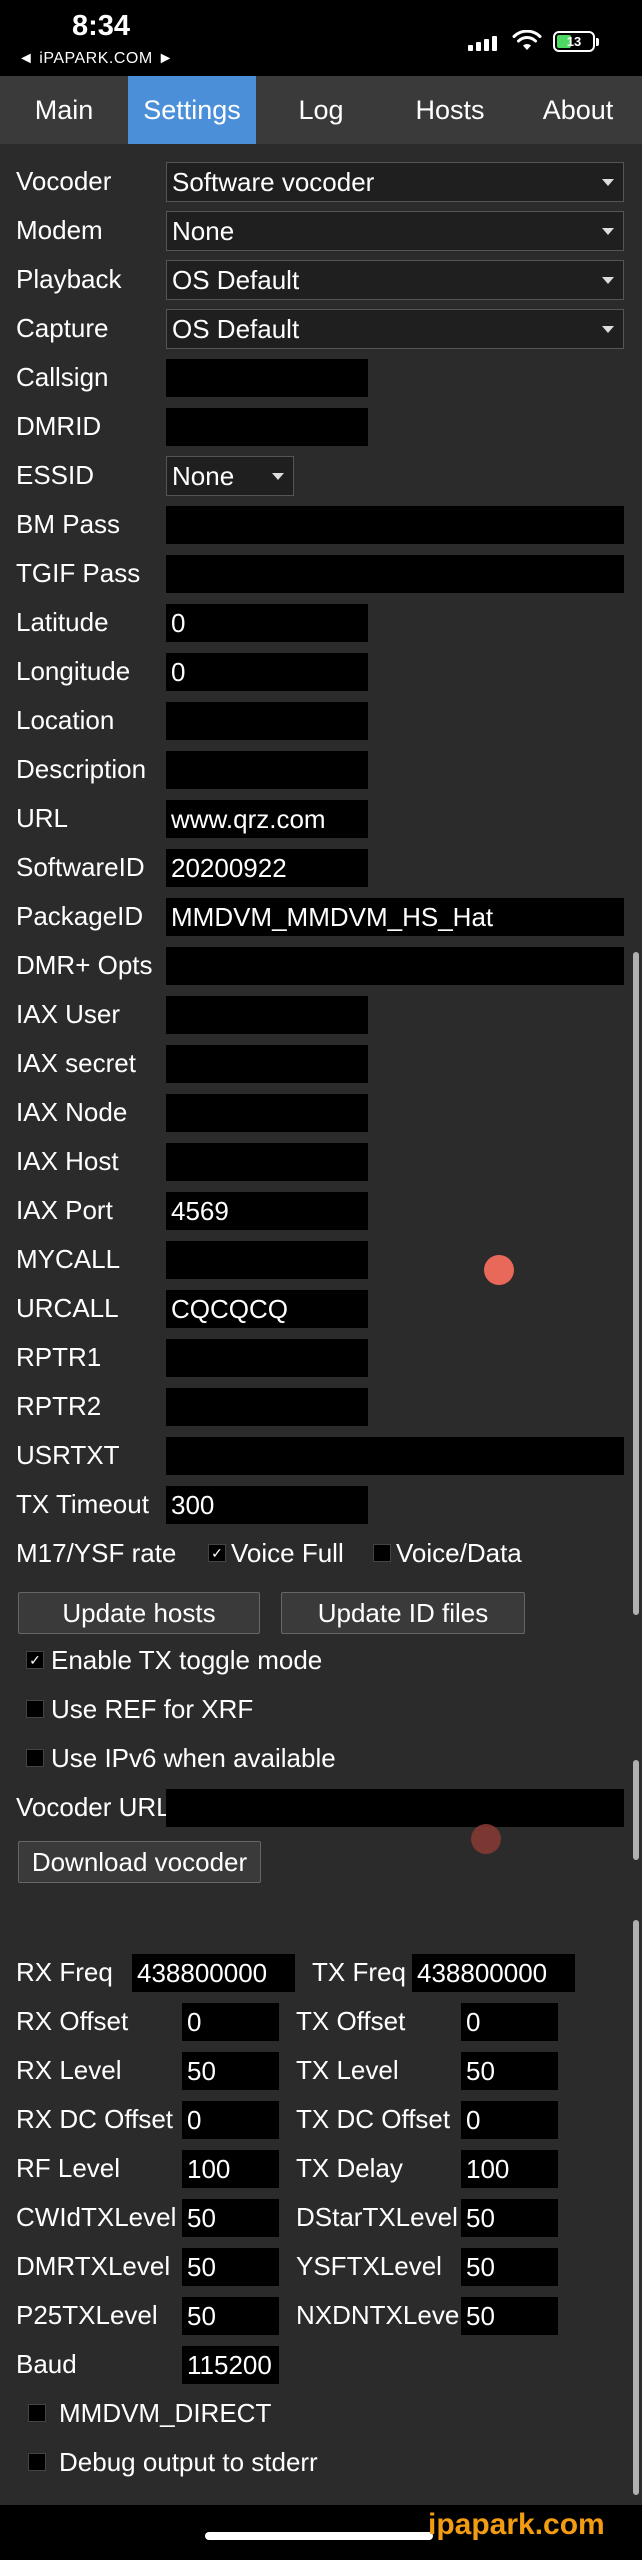  Describe the element at coordinates (203, 476) in the screenshot. I see `essid-value: None` at that location.